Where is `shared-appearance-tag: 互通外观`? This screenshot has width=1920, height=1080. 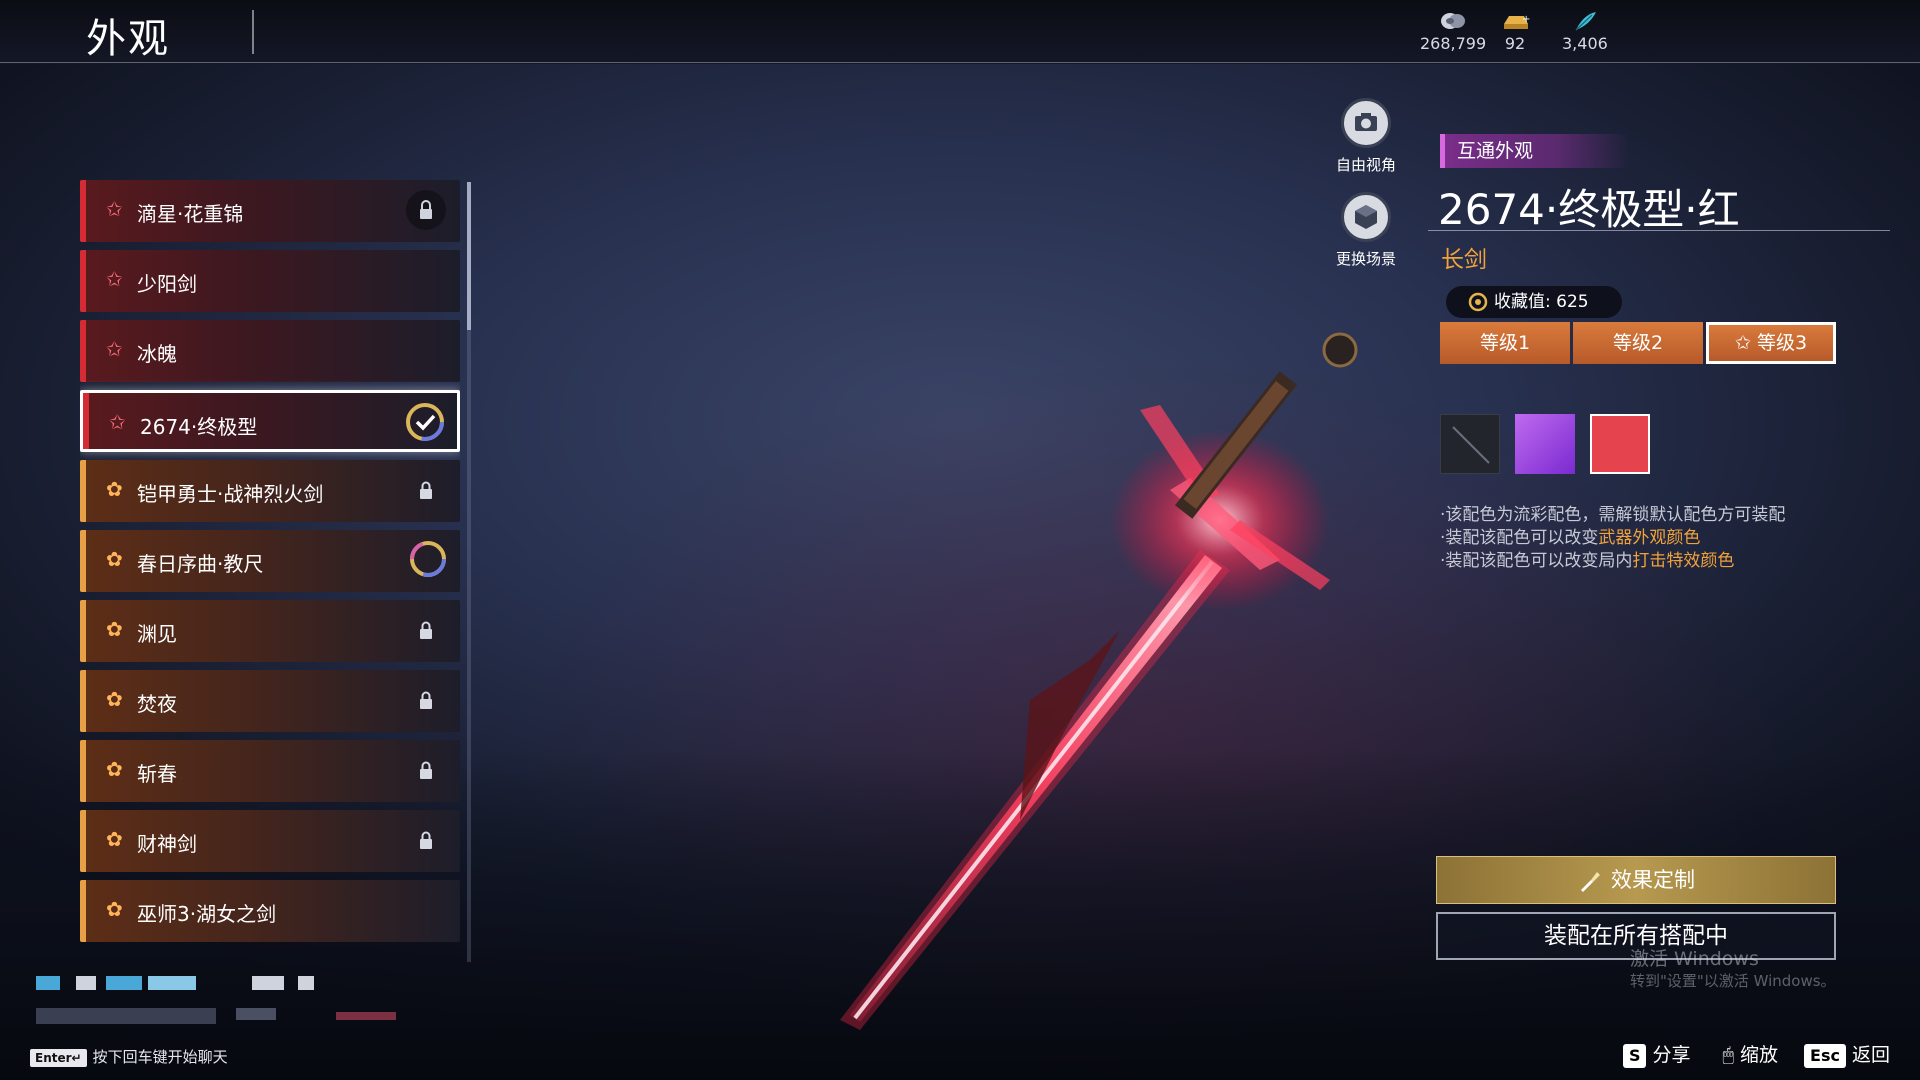
shared-appearance-tag: 互通外观 is located at coordinates (1535, 151).